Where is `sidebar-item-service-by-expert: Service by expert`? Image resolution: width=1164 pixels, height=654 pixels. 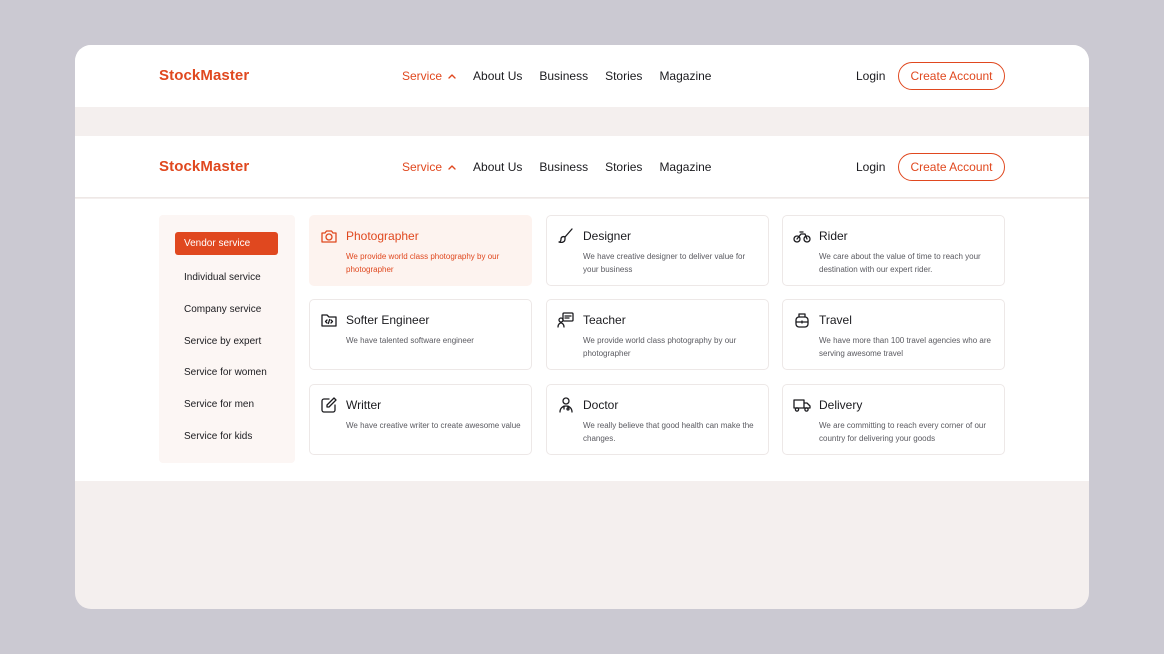
sidebar-item-service-by-expert: Service by expert is located at coordinates (226, 341).